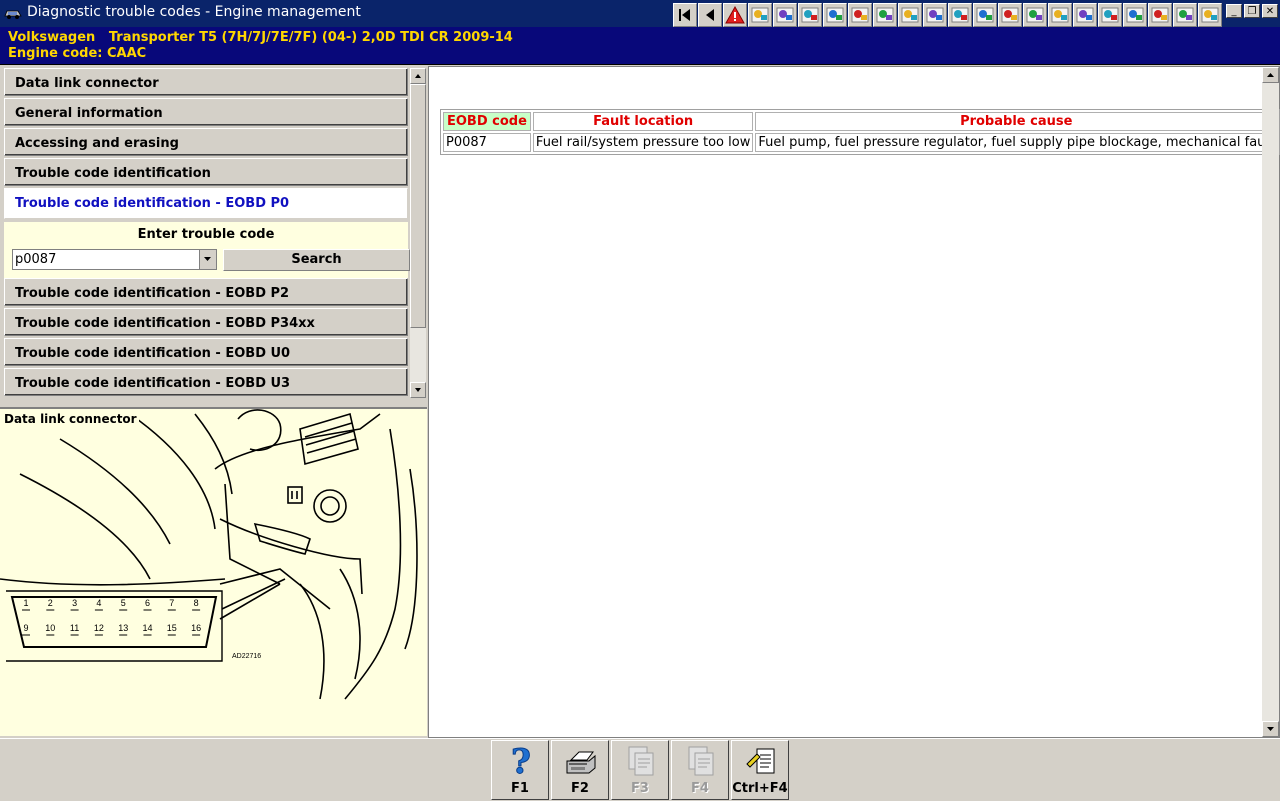  I want to click on tool-icon, so click(985, 15).